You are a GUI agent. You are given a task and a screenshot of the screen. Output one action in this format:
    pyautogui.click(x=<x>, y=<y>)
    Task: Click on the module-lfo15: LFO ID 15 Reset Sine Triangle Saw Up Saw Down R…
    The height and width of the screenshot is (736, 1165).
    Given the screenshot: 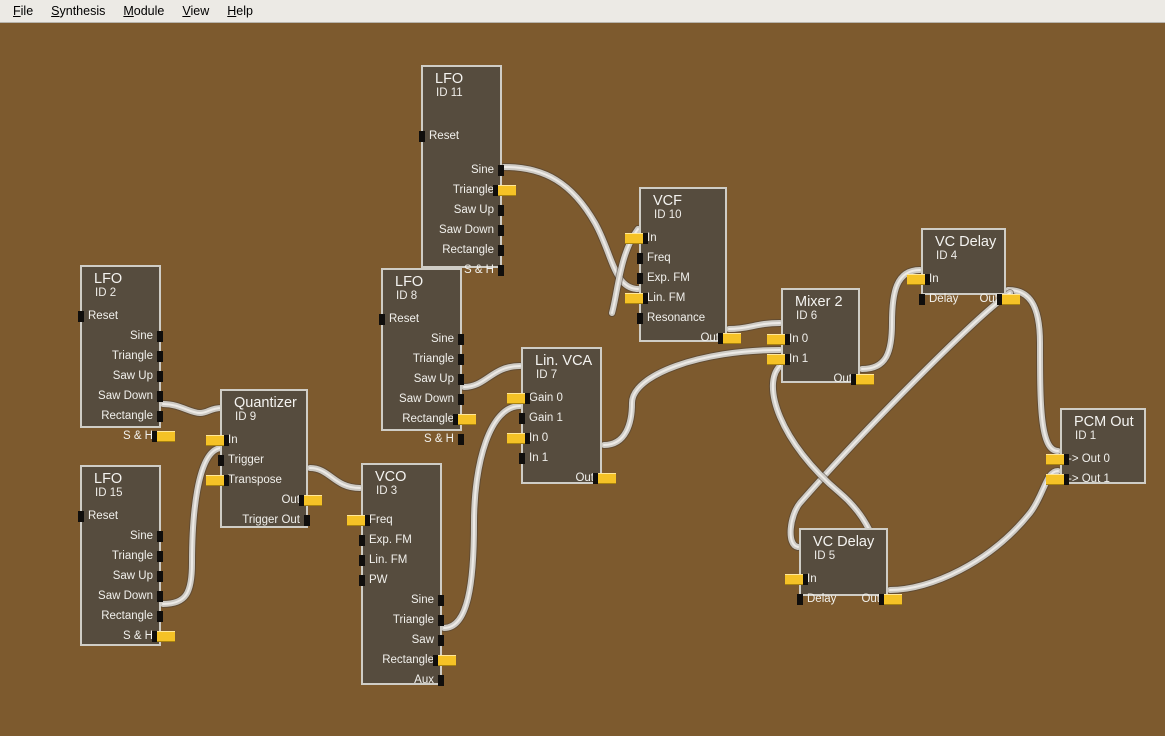 What is the action you would take?
    pyautogui.click(x=126, y=555)
    